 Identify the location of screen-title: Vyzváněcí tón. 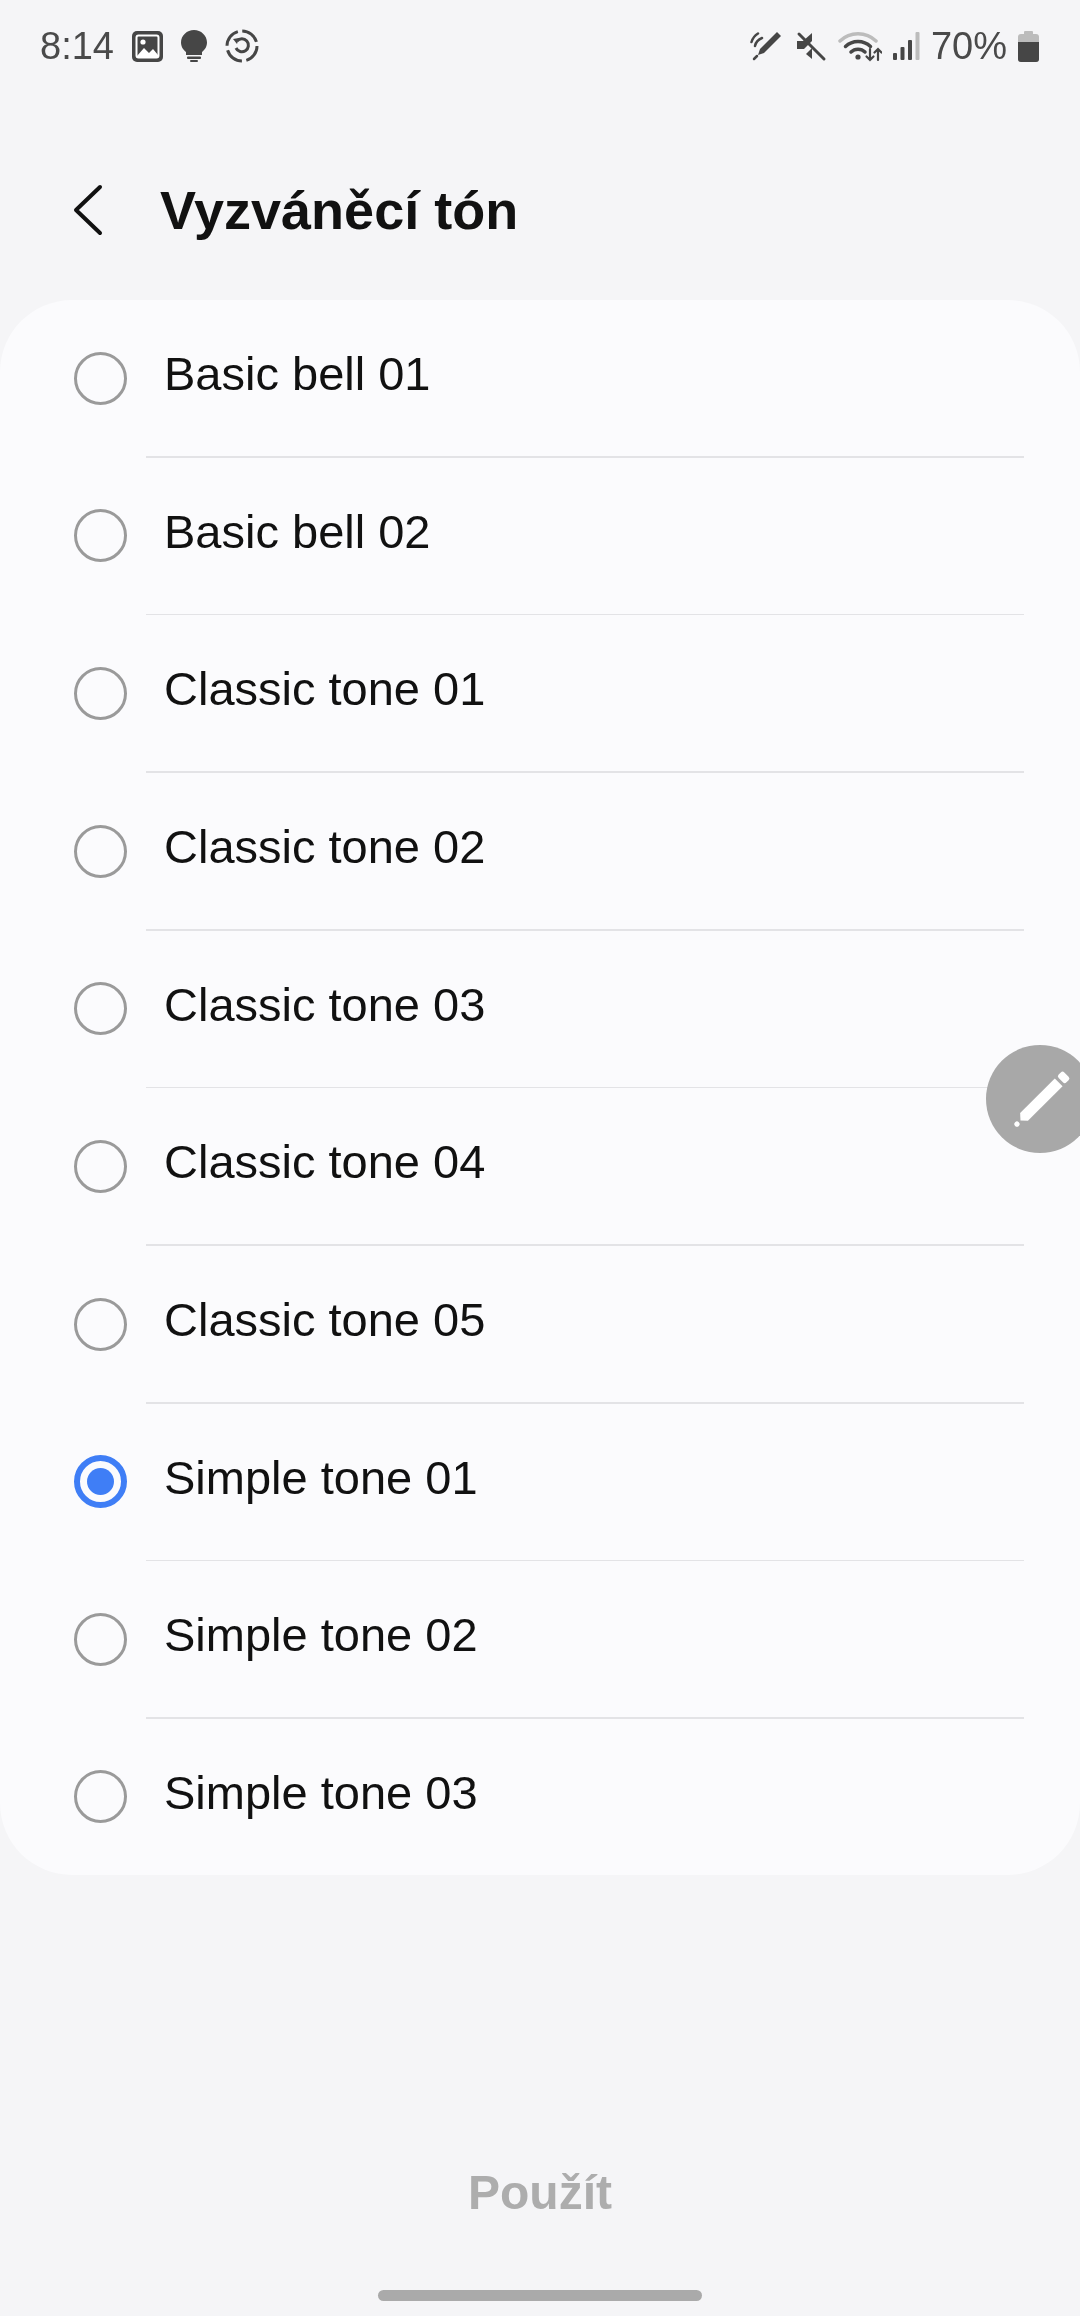
(339, 210).